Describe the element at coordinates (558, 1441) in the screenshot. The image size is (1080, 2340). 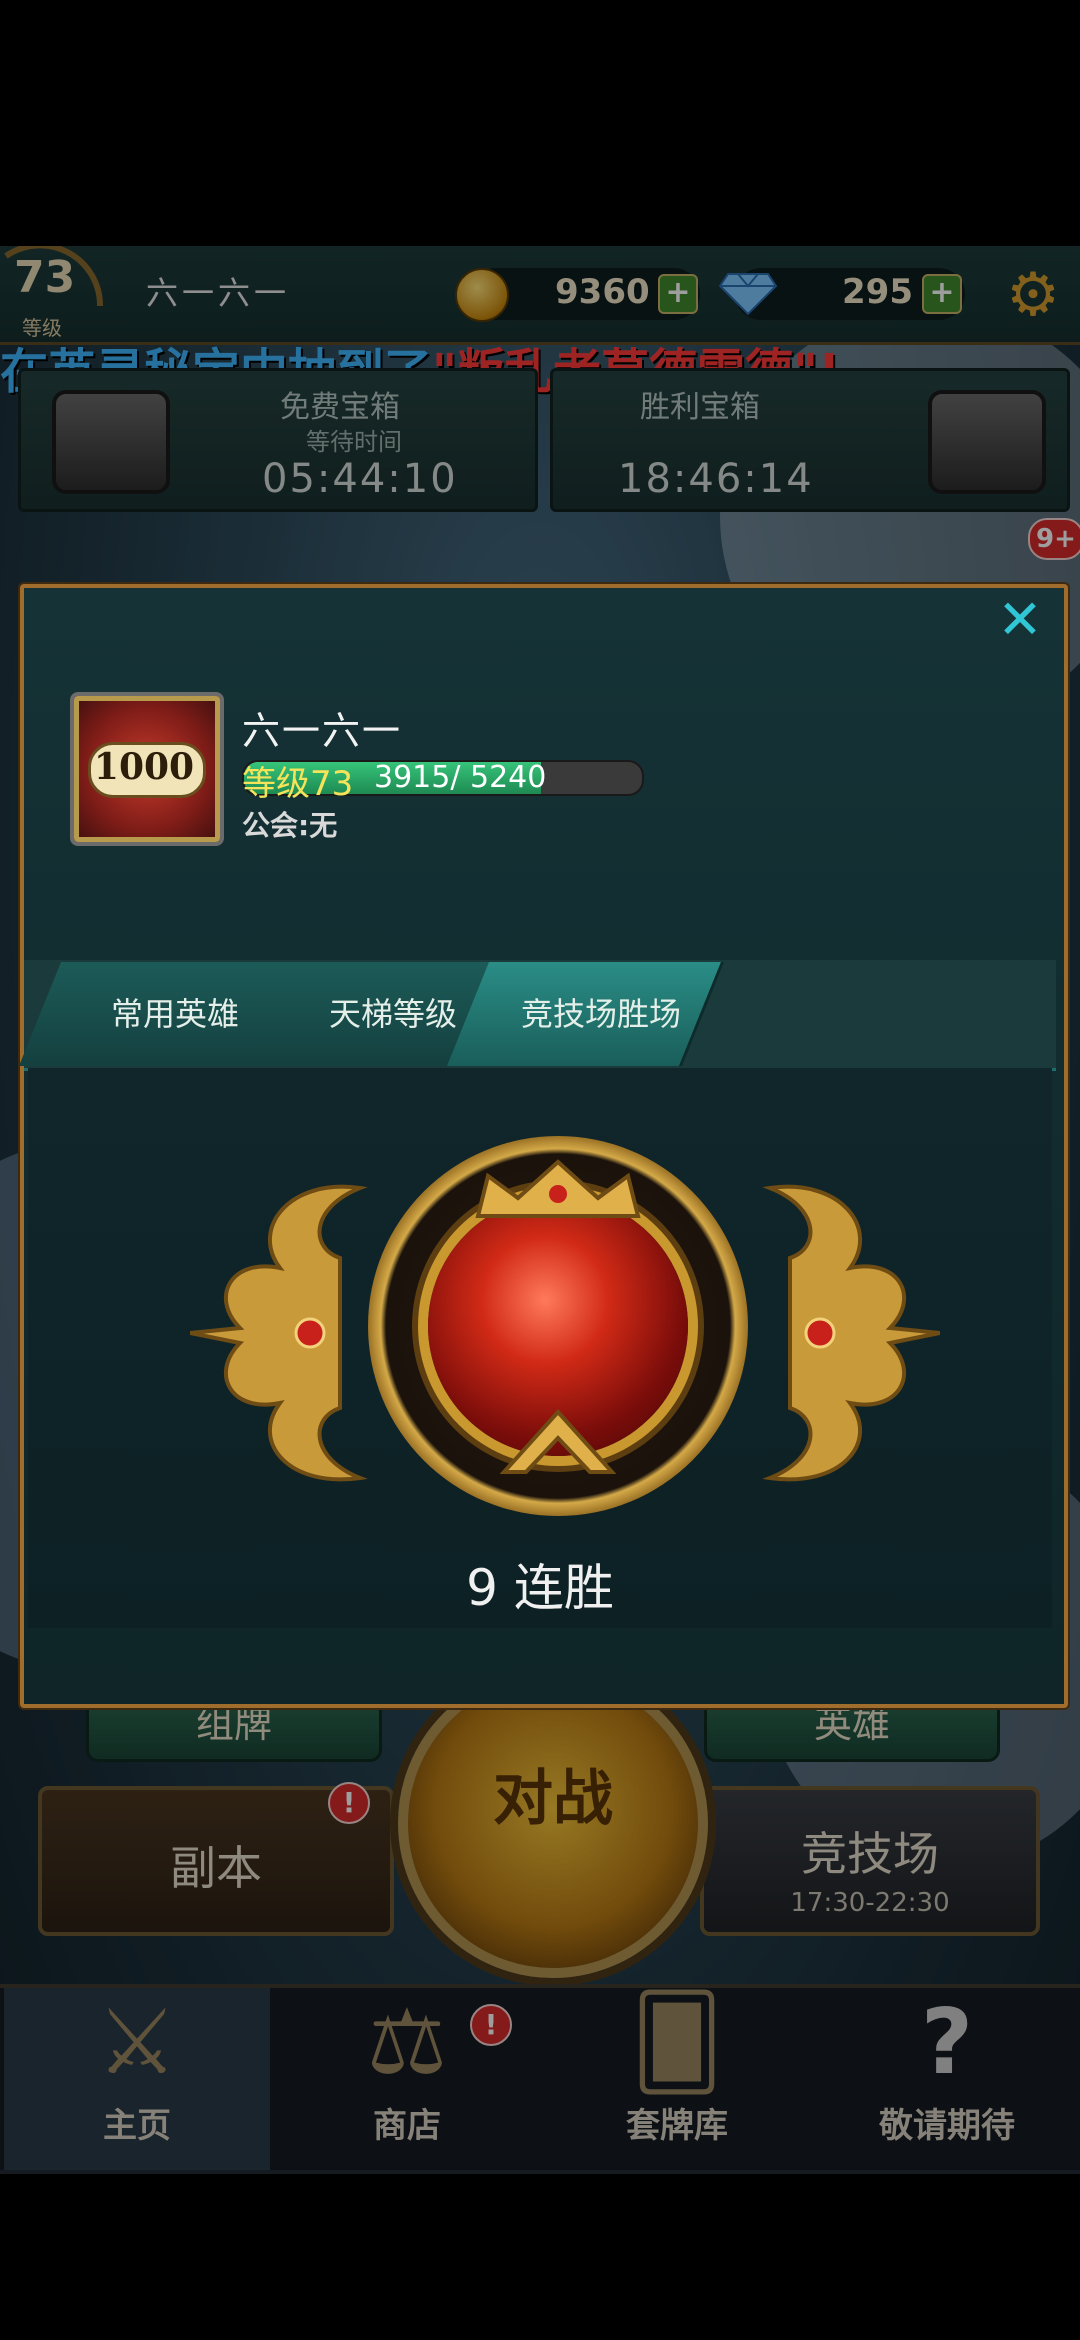
I see `chevron-up-icon` at that location.